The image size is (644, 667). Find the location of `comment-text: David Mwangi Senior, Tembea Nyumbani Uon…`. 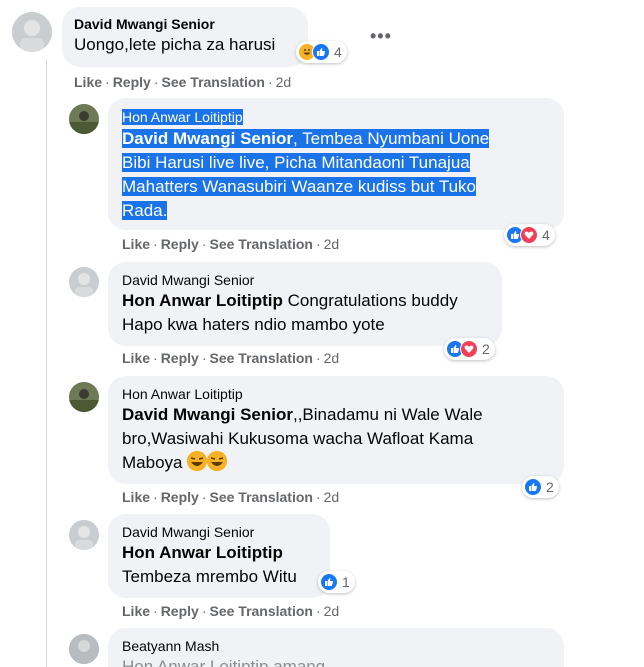

comment-text: David Mwangi Senior, Tembea Nyumbani Uon… is located at coordinates (306, 174).